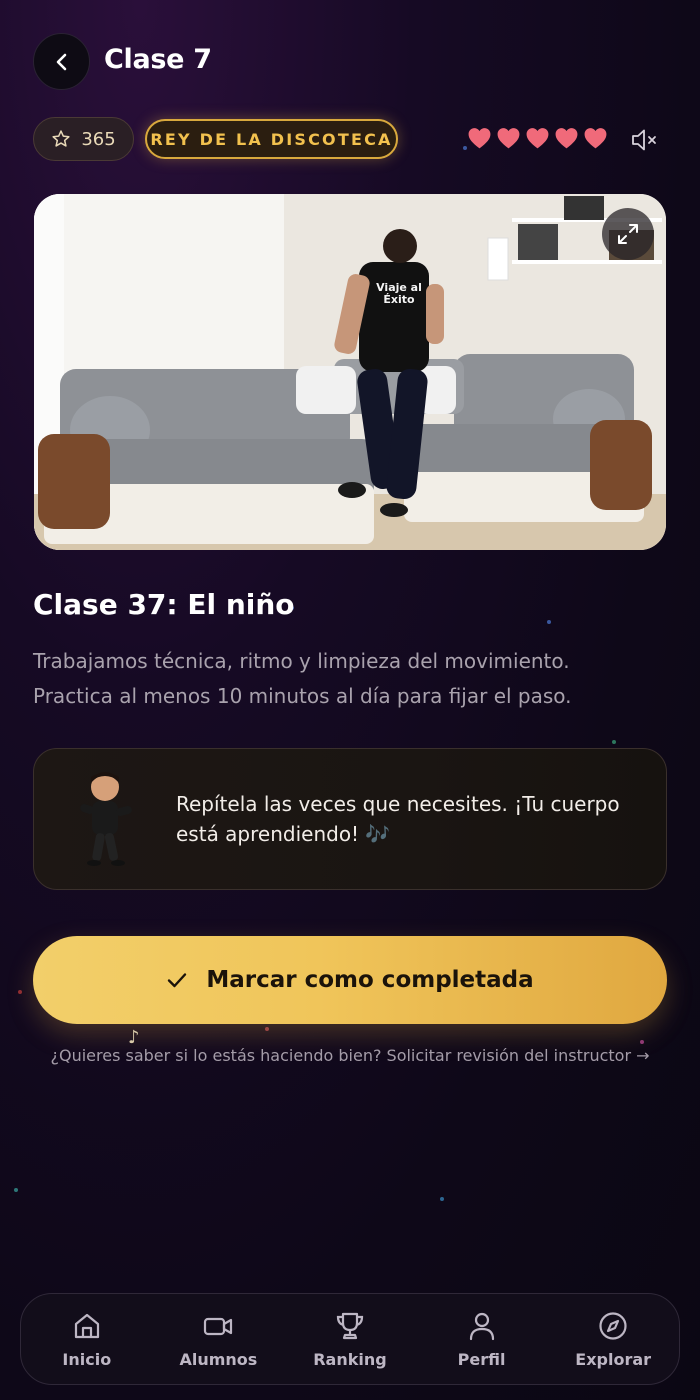  I want to click on back-button, so click(61, 61).